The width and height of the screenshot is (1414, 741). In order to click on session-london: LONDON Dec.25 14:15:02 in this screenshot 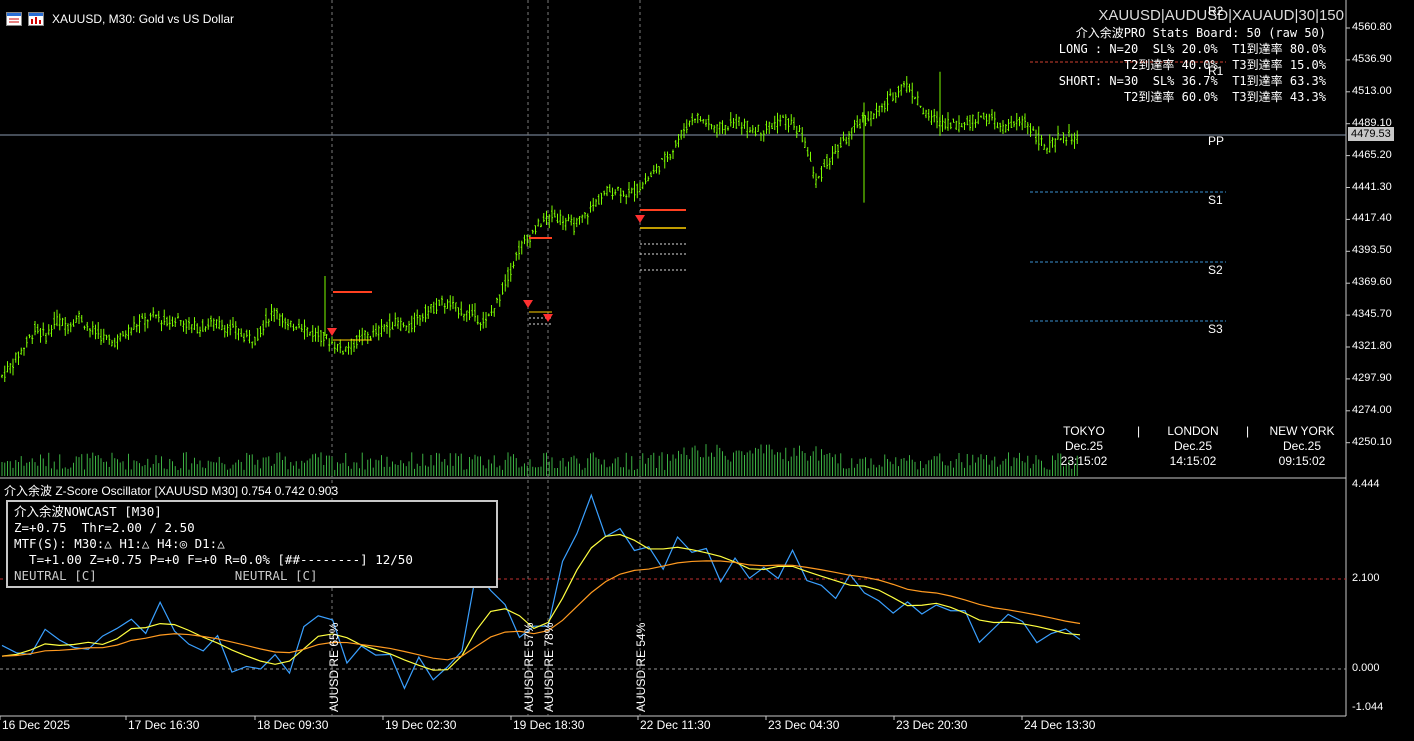, I will do `click(1193, 446)`.